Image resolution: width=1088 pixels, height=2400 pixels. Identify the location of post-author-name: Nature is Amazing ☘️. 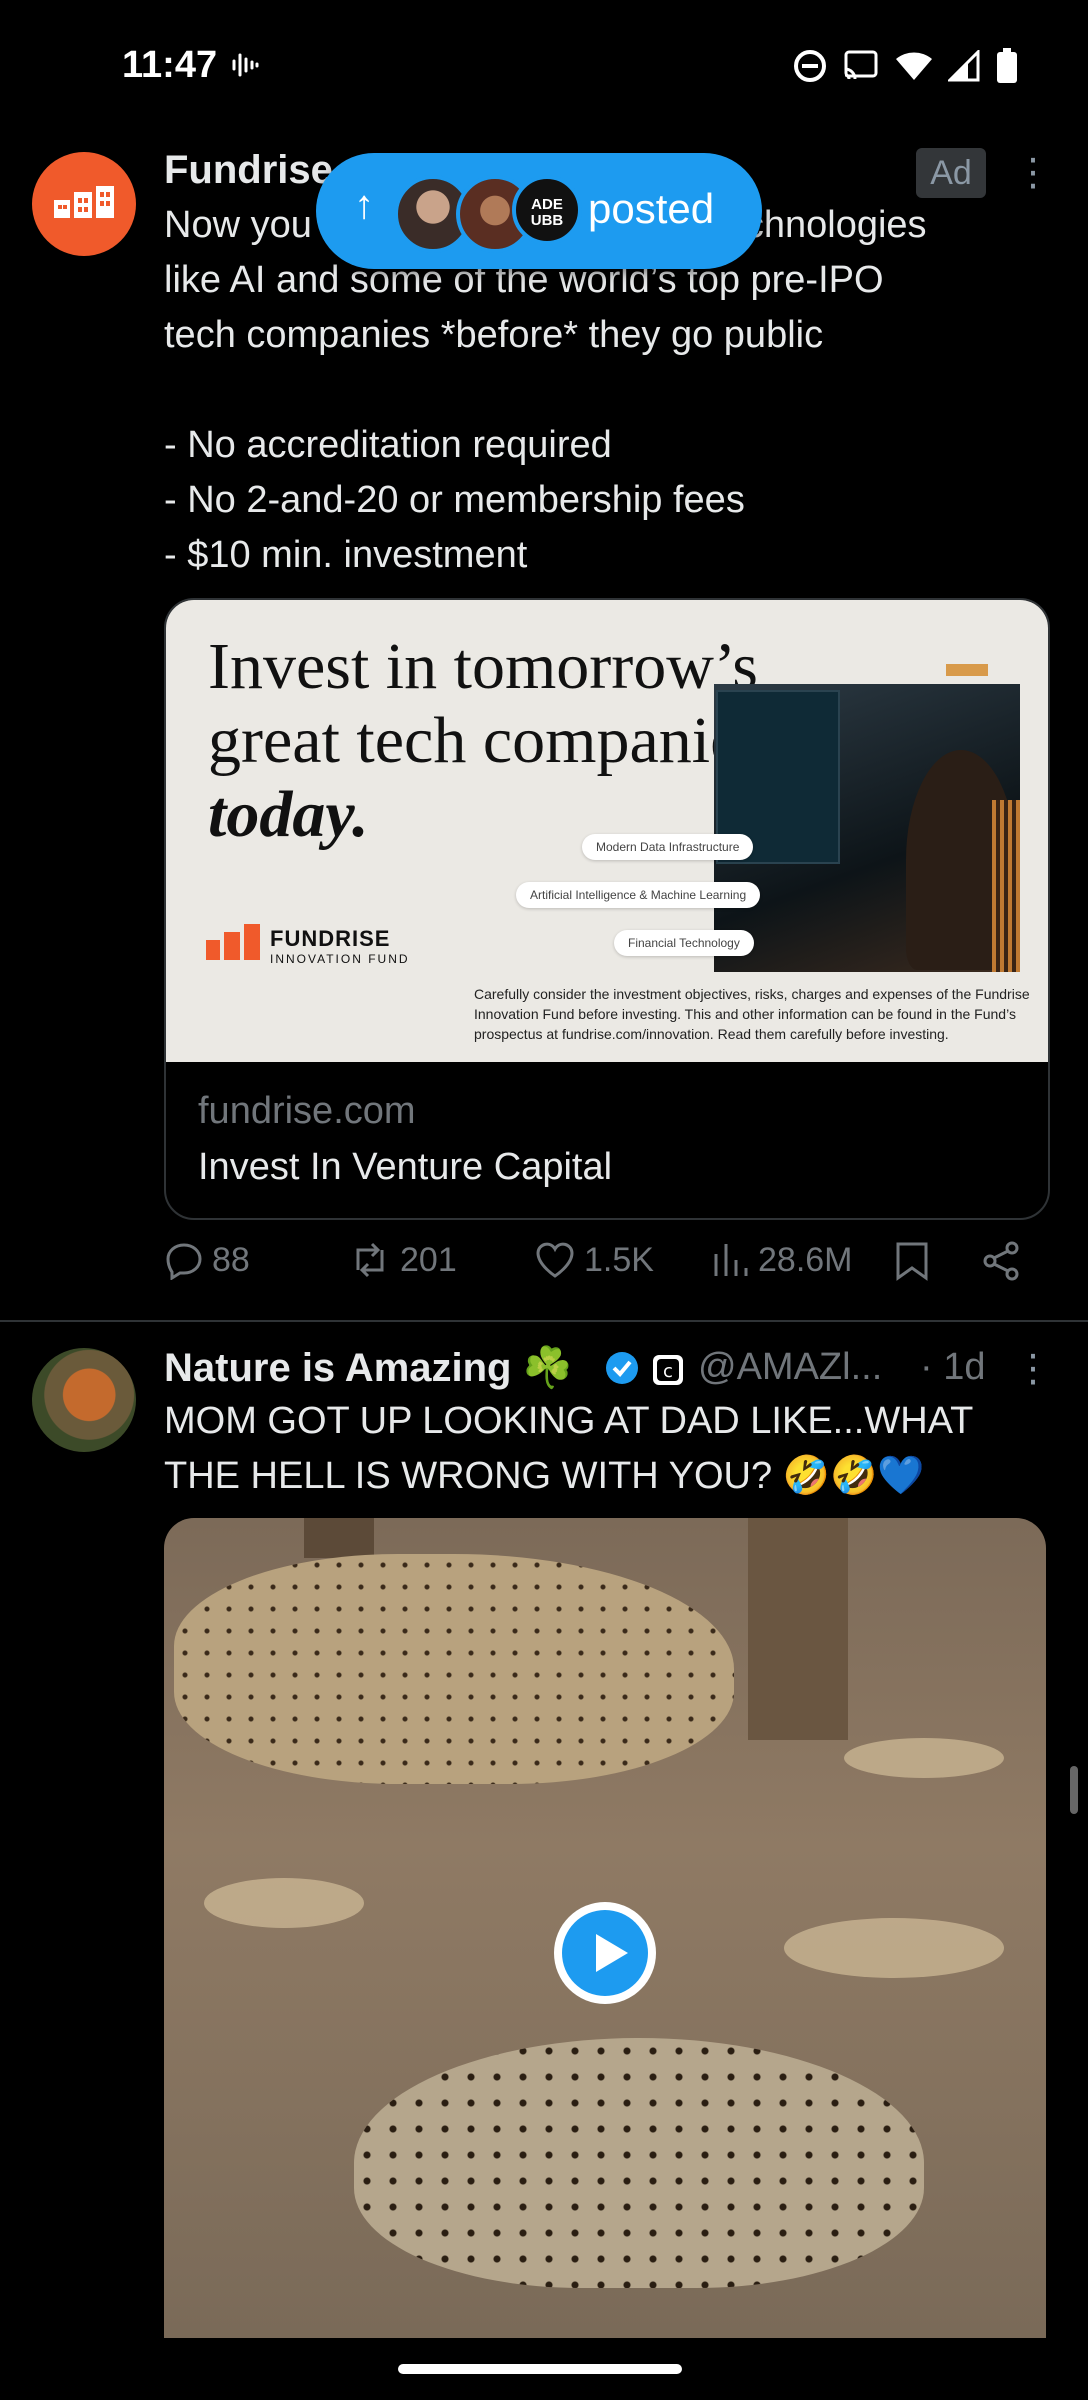
(368, 1367).